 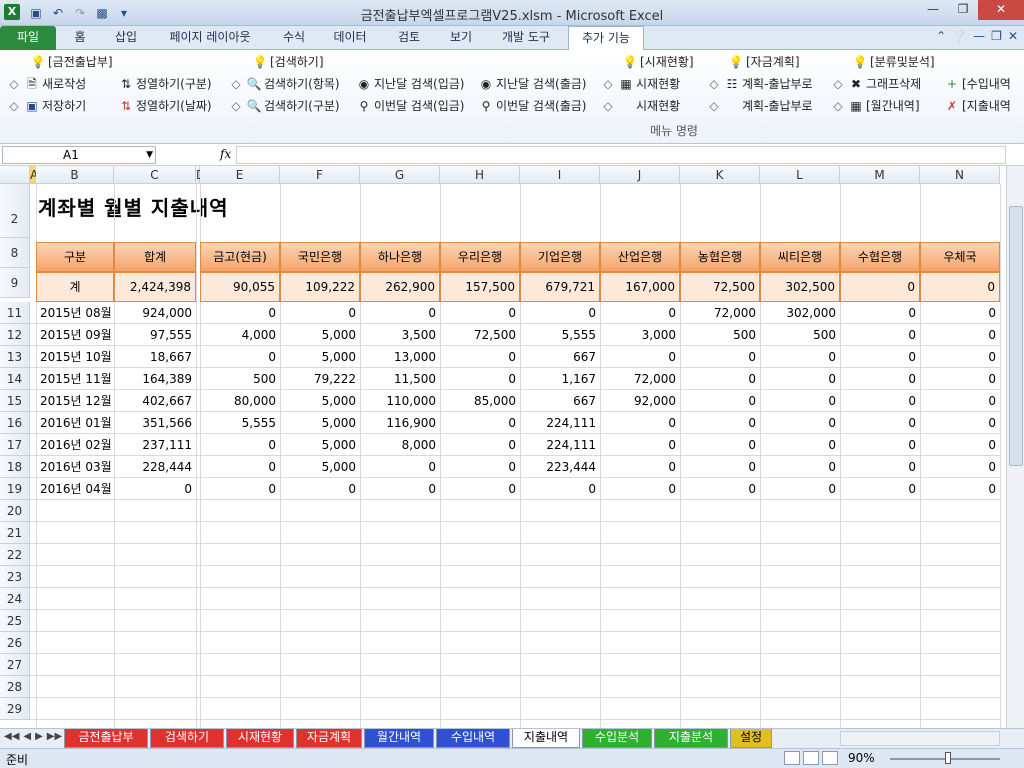 I want to click on name-box: A1 ▼, so click(x=79, y=155).